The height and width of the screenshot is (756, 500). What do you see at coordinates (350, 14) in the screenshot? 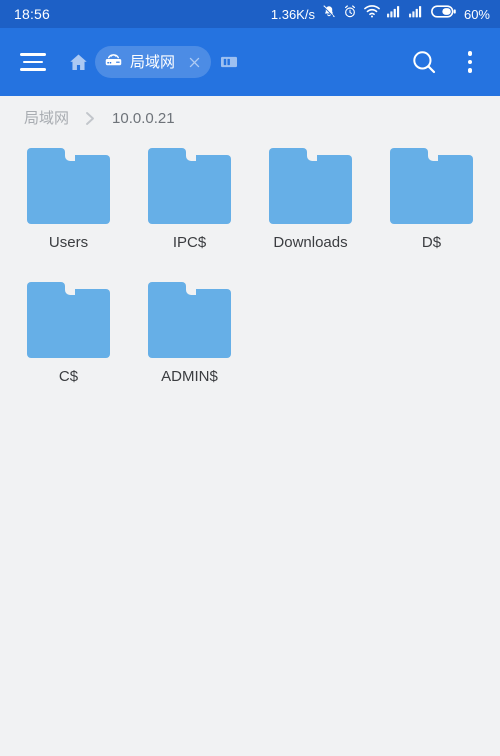
I see `alarm-clock-icon` at bounding box center [350, 14].